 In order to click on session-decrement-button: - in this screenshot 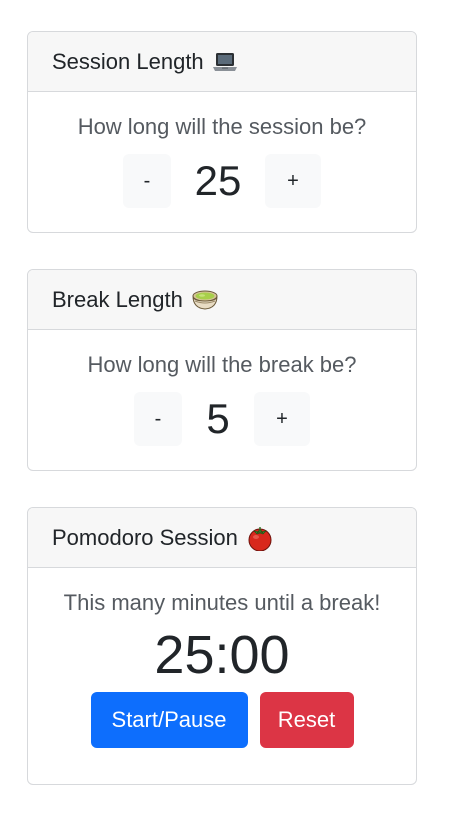, I will do `click(147, 181)`.